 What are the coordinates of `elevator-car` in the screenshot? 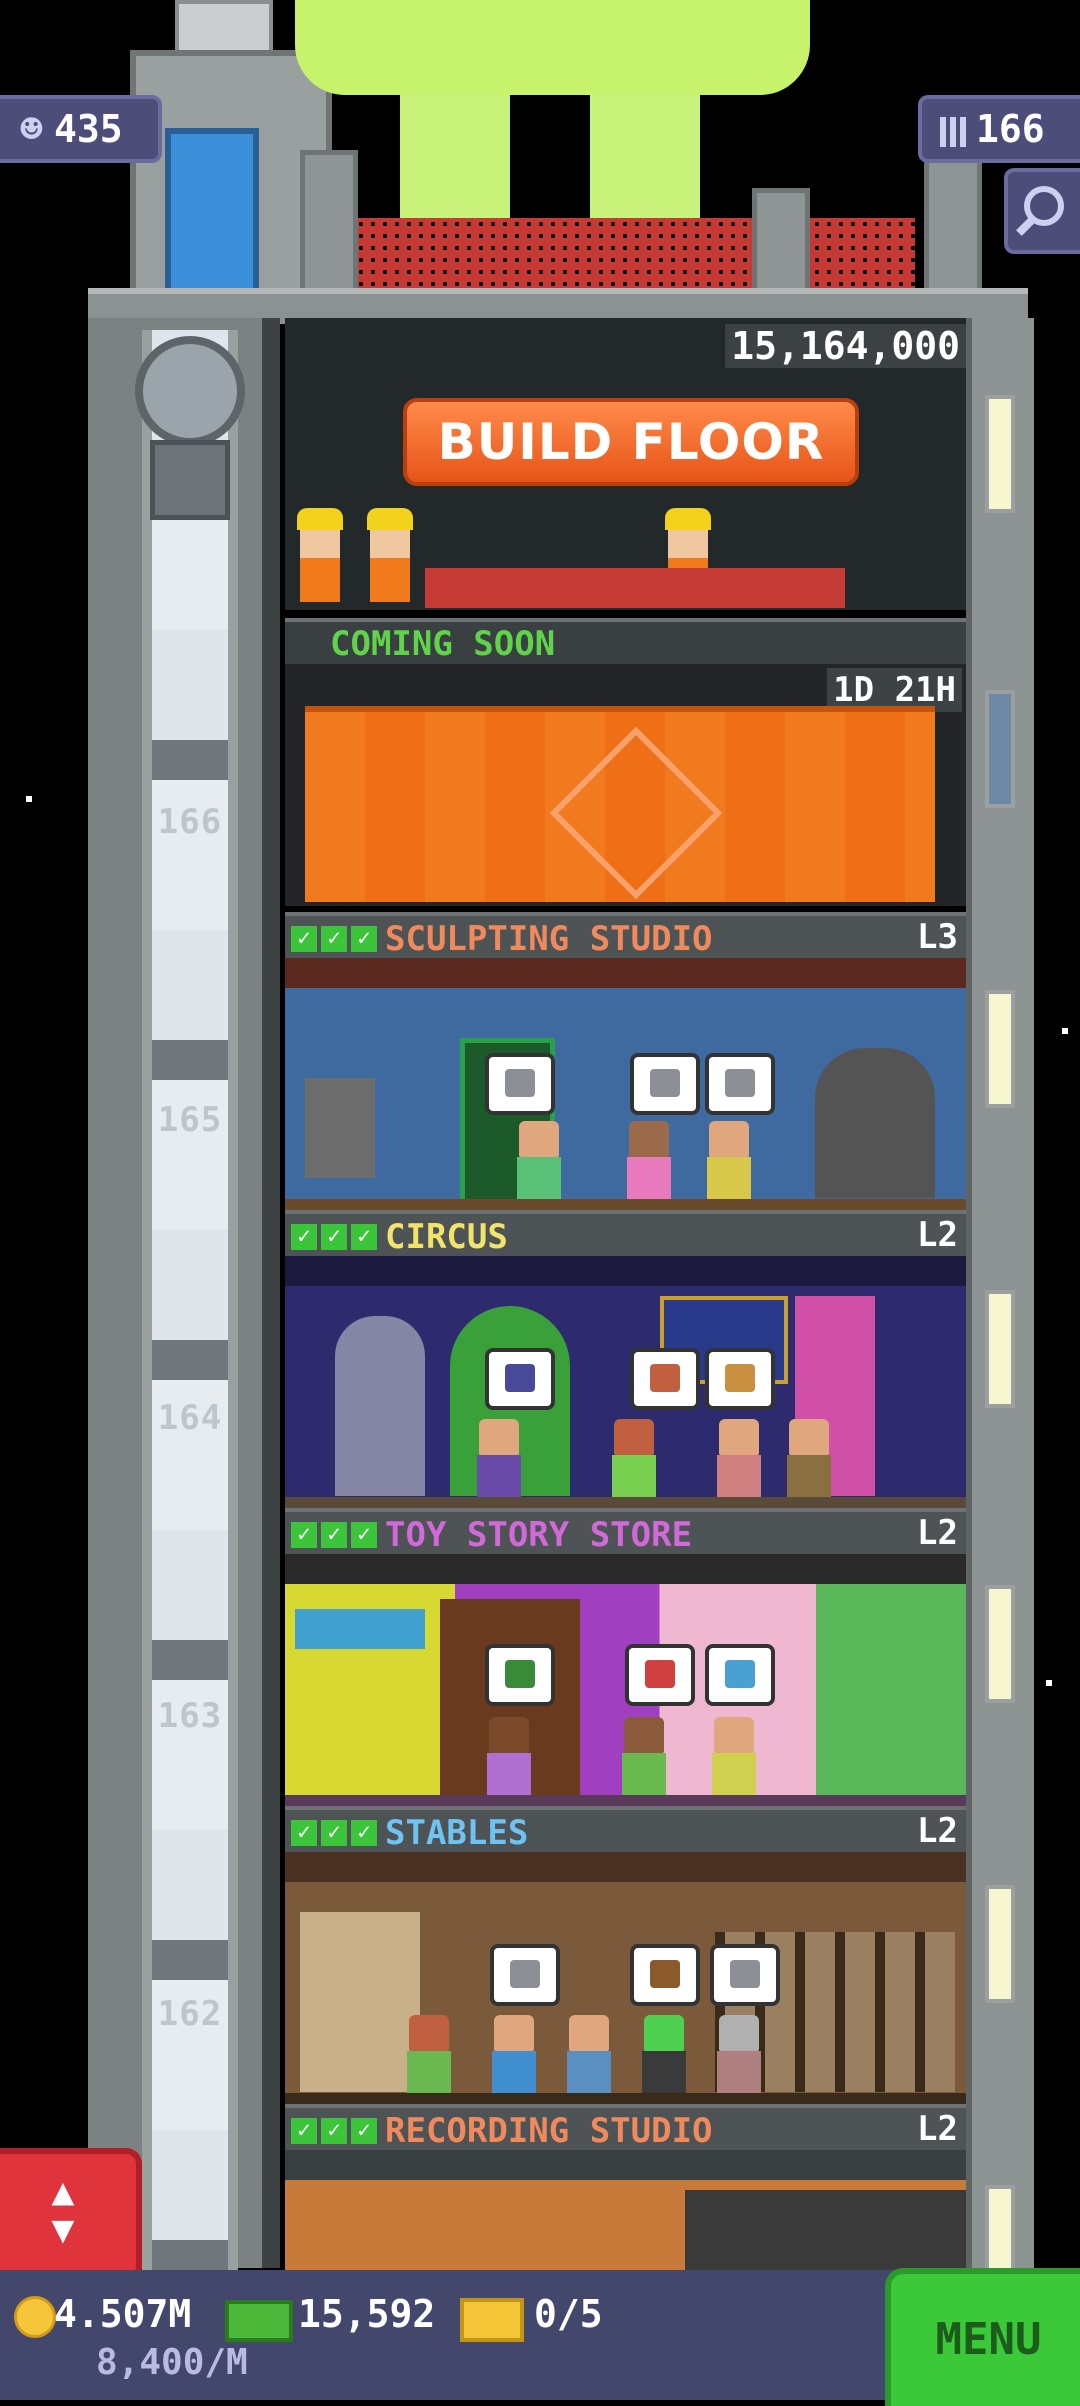 It's located at (190, 431).